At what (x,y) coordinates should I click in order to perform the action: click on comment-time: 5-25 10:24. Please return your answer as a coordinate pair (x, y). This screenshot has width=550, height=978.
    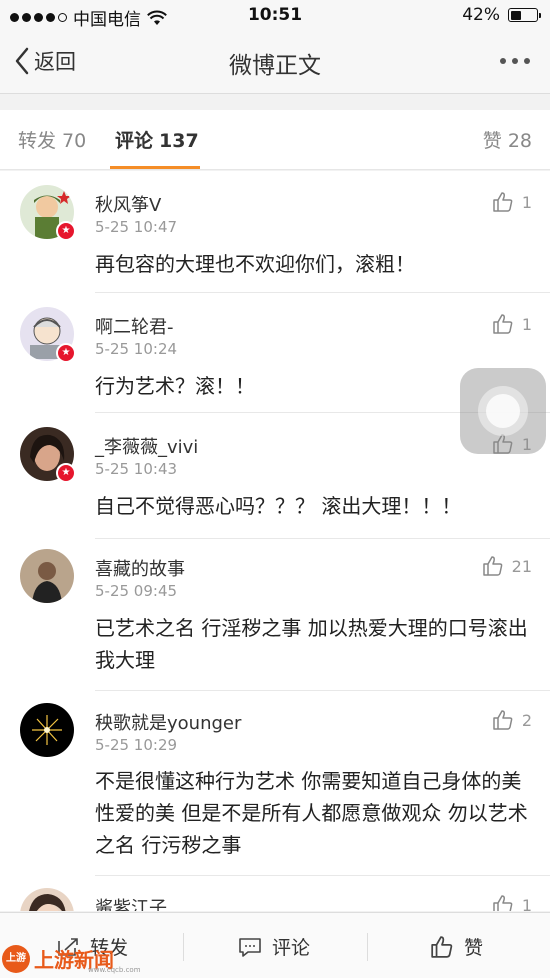
    Looking at the image, I should click on (136, 349).